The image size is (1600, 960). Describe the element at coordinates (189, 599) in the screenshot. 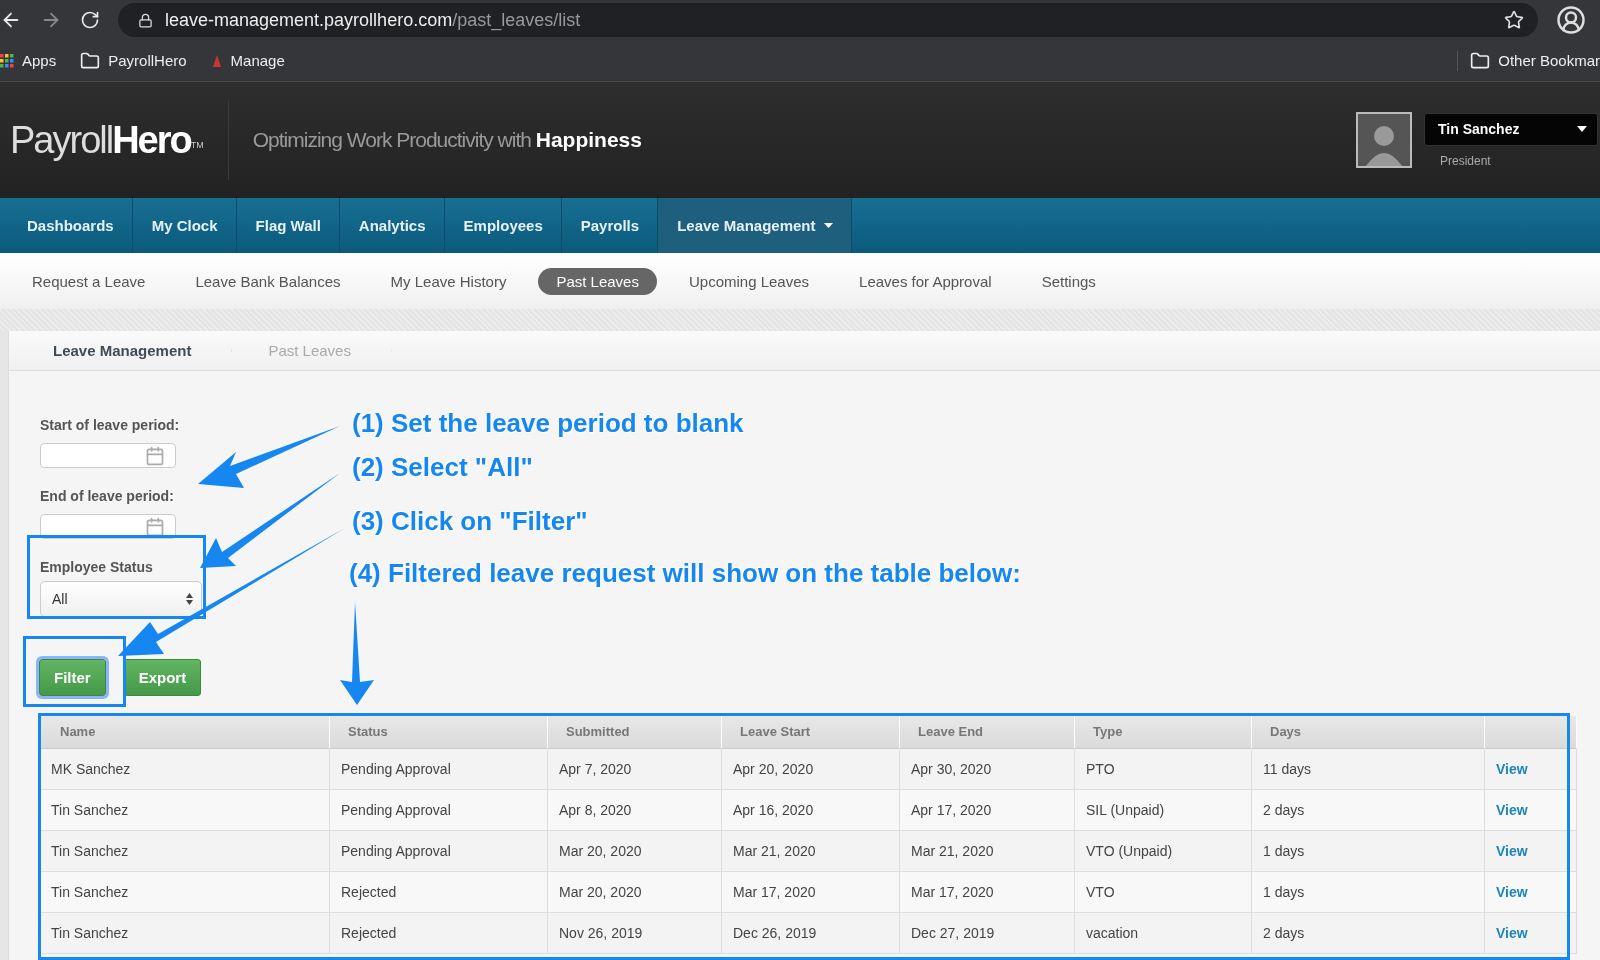

I see `stepper-icon` at that location.